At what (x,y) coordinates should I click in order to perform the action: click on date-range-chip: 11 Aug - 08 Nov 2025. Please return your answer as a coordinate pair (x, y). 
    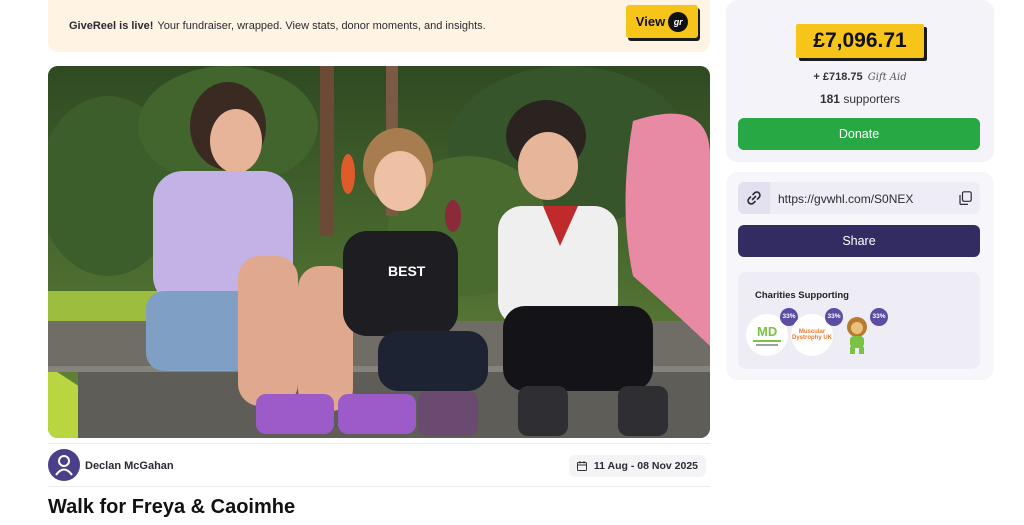
    Looking at the image, I should click on (637, 466).